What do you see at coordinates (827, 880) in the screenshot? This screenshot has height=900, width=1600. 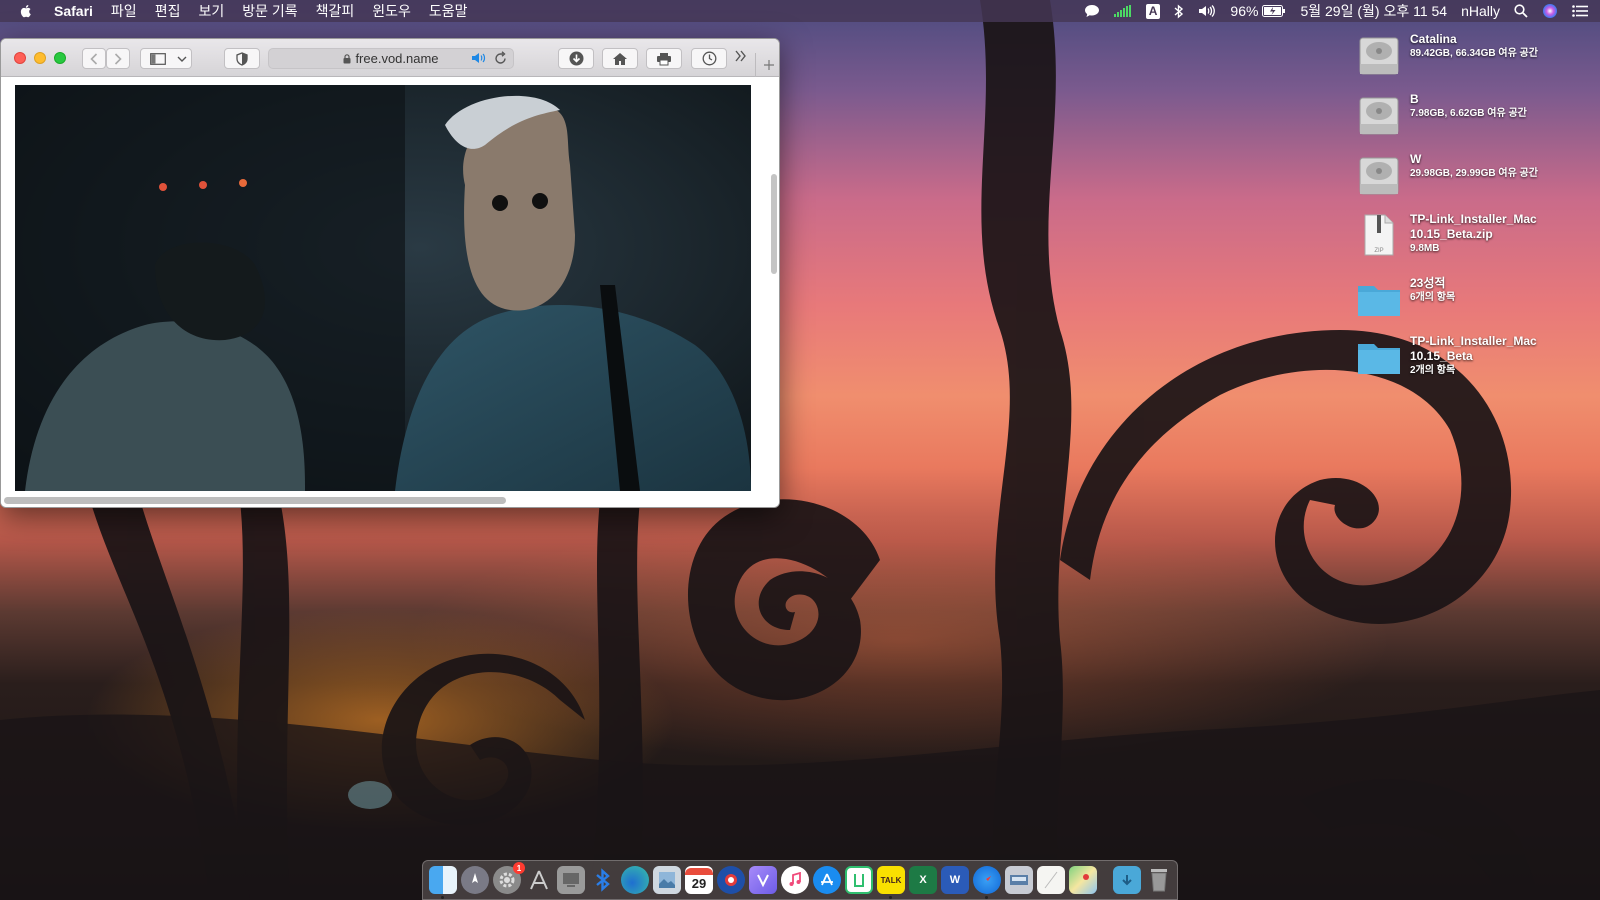 I see `app-store-icon` at bounding box center [827, 880].